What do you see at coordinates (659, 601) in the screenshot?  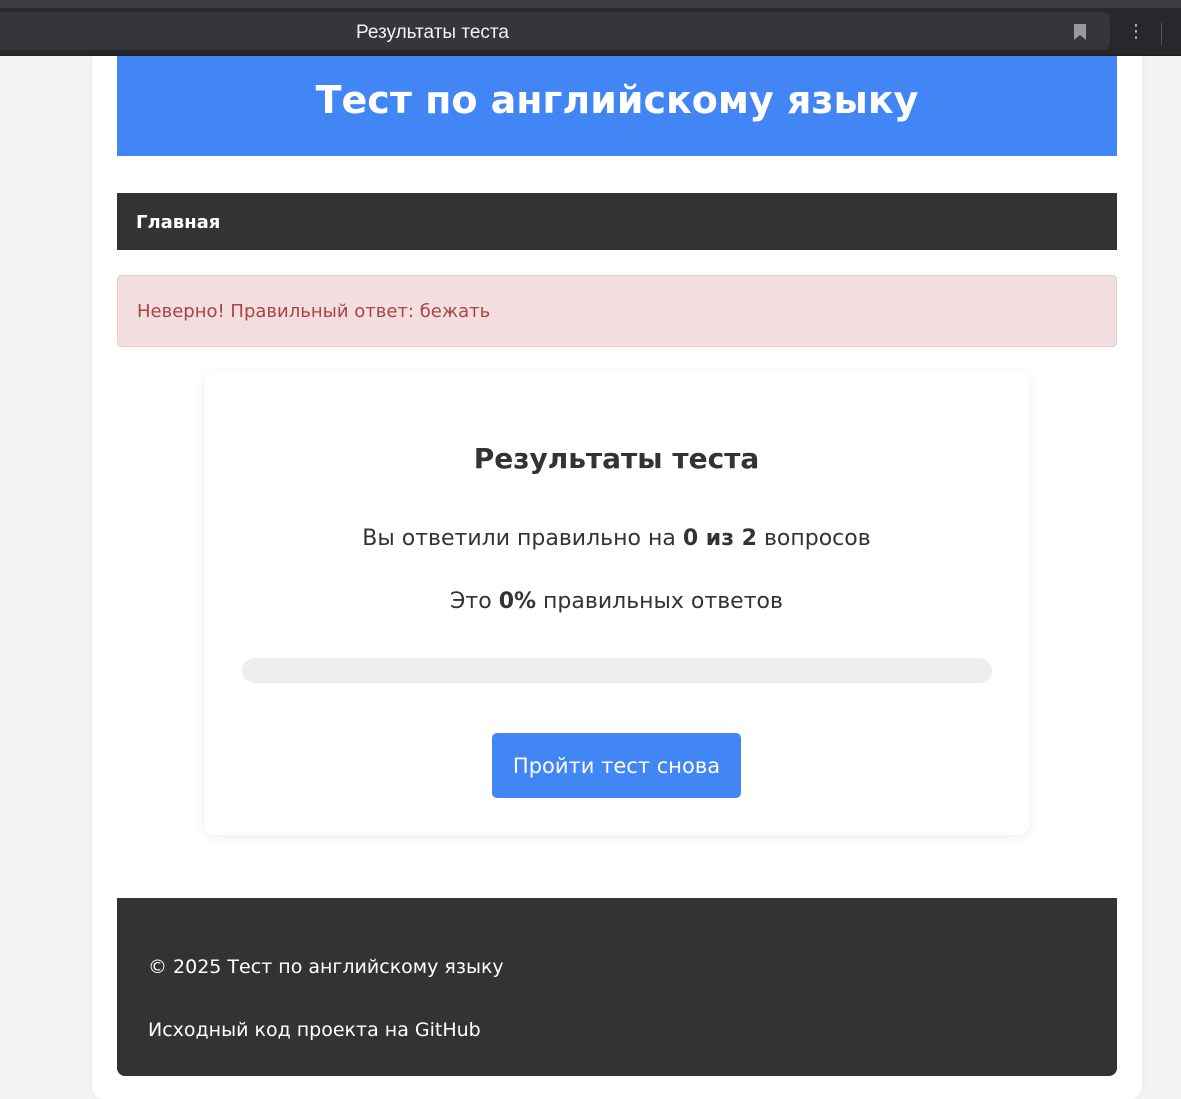 I see `percent-suffix: правильных ответов` at bounding box center [659, 601].